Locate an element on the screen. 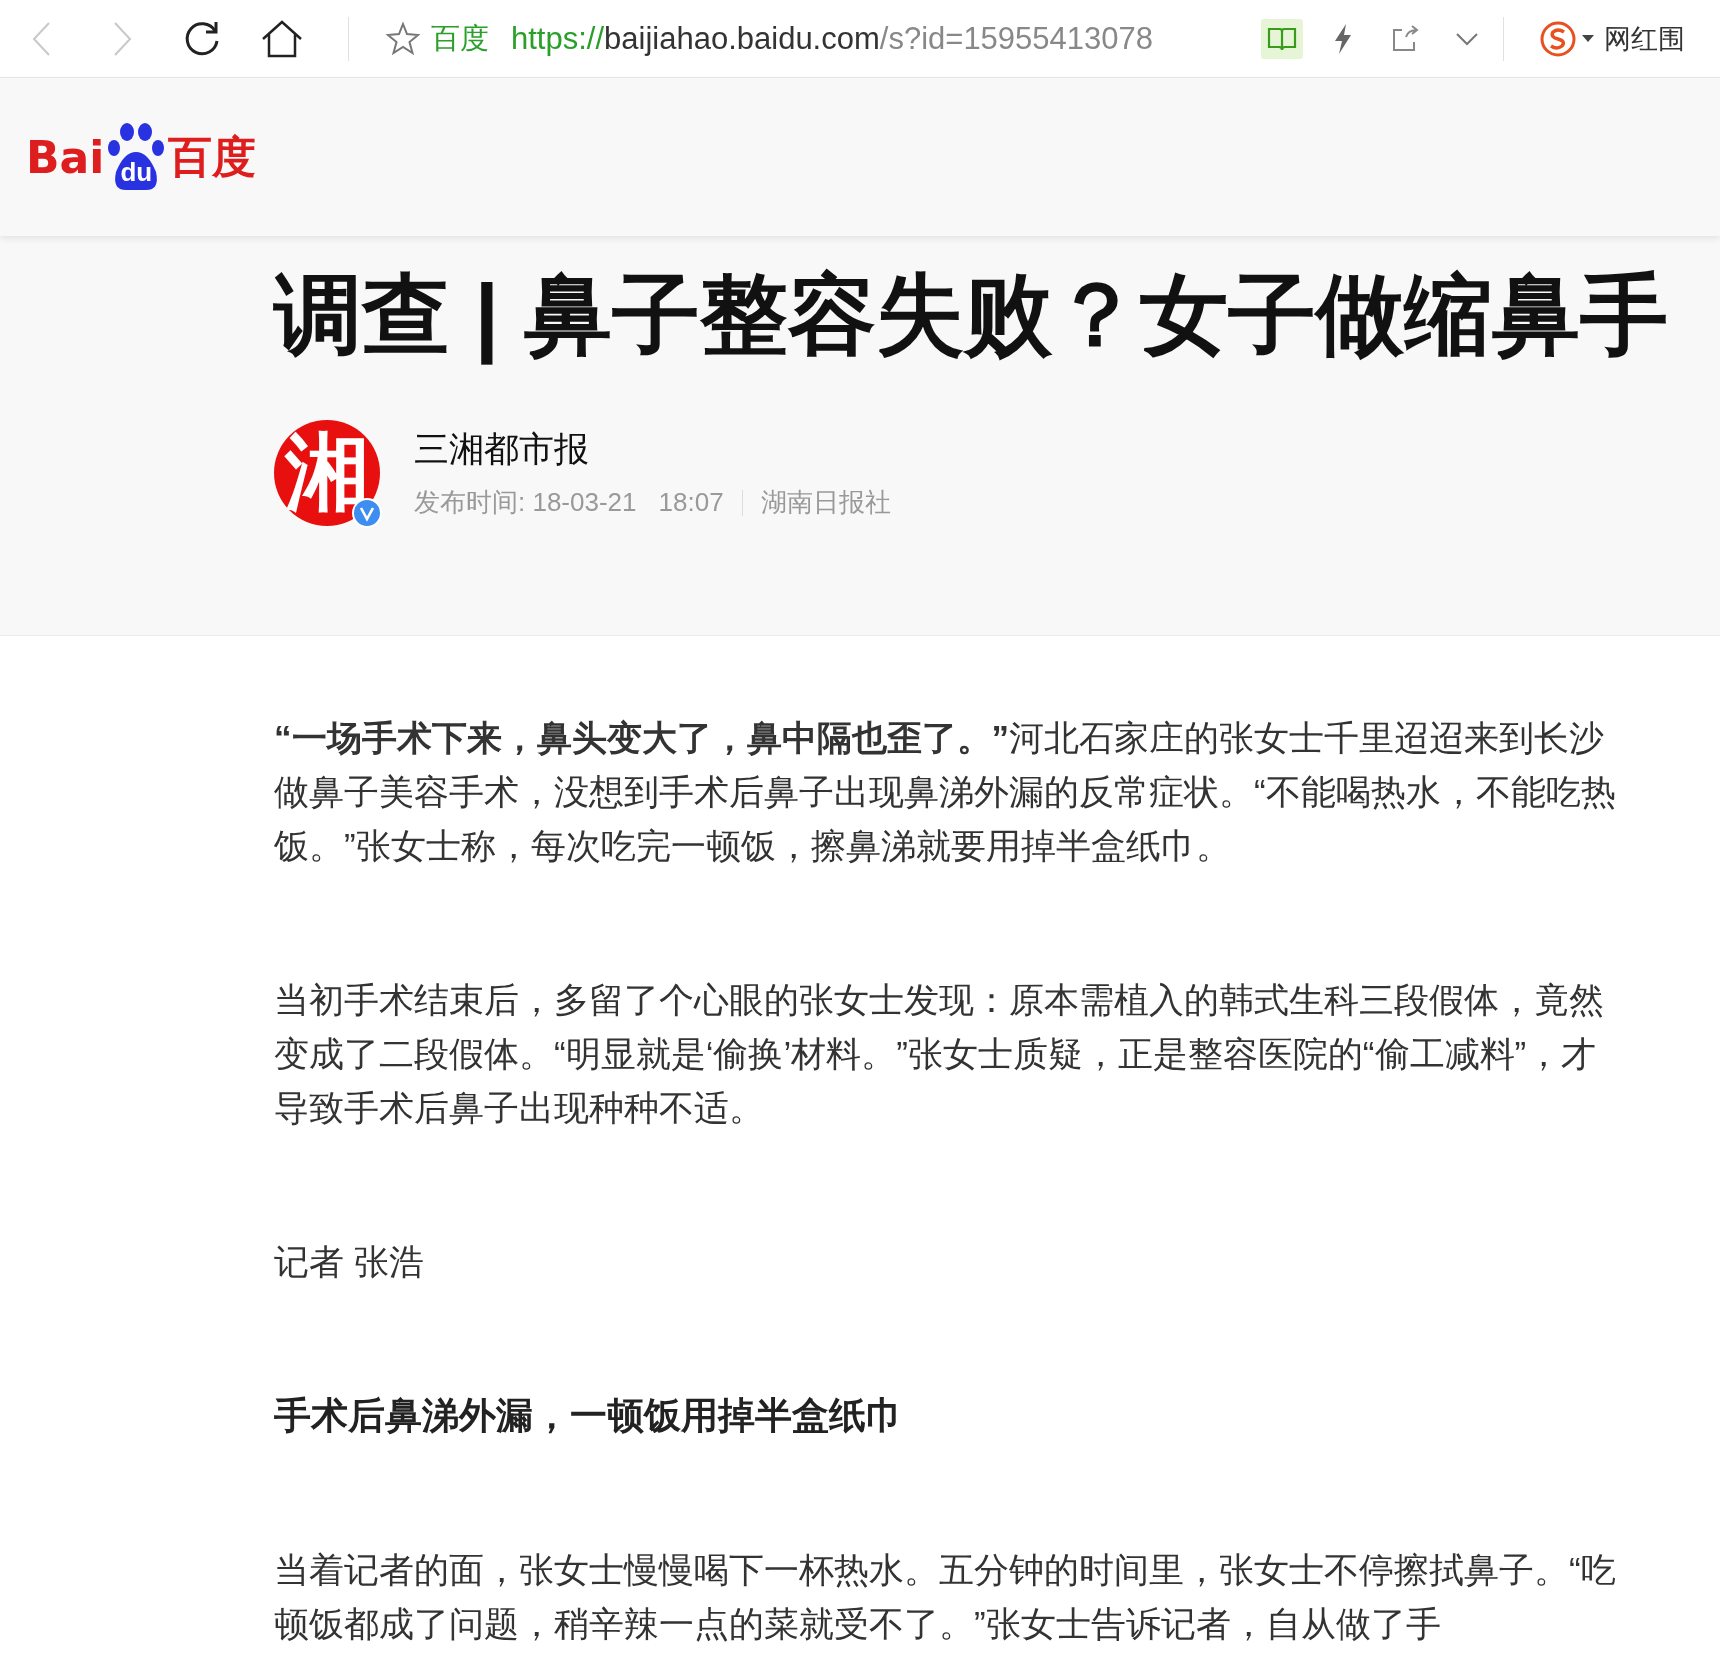  chevron-right-icon is located at coordinates (122, 38).